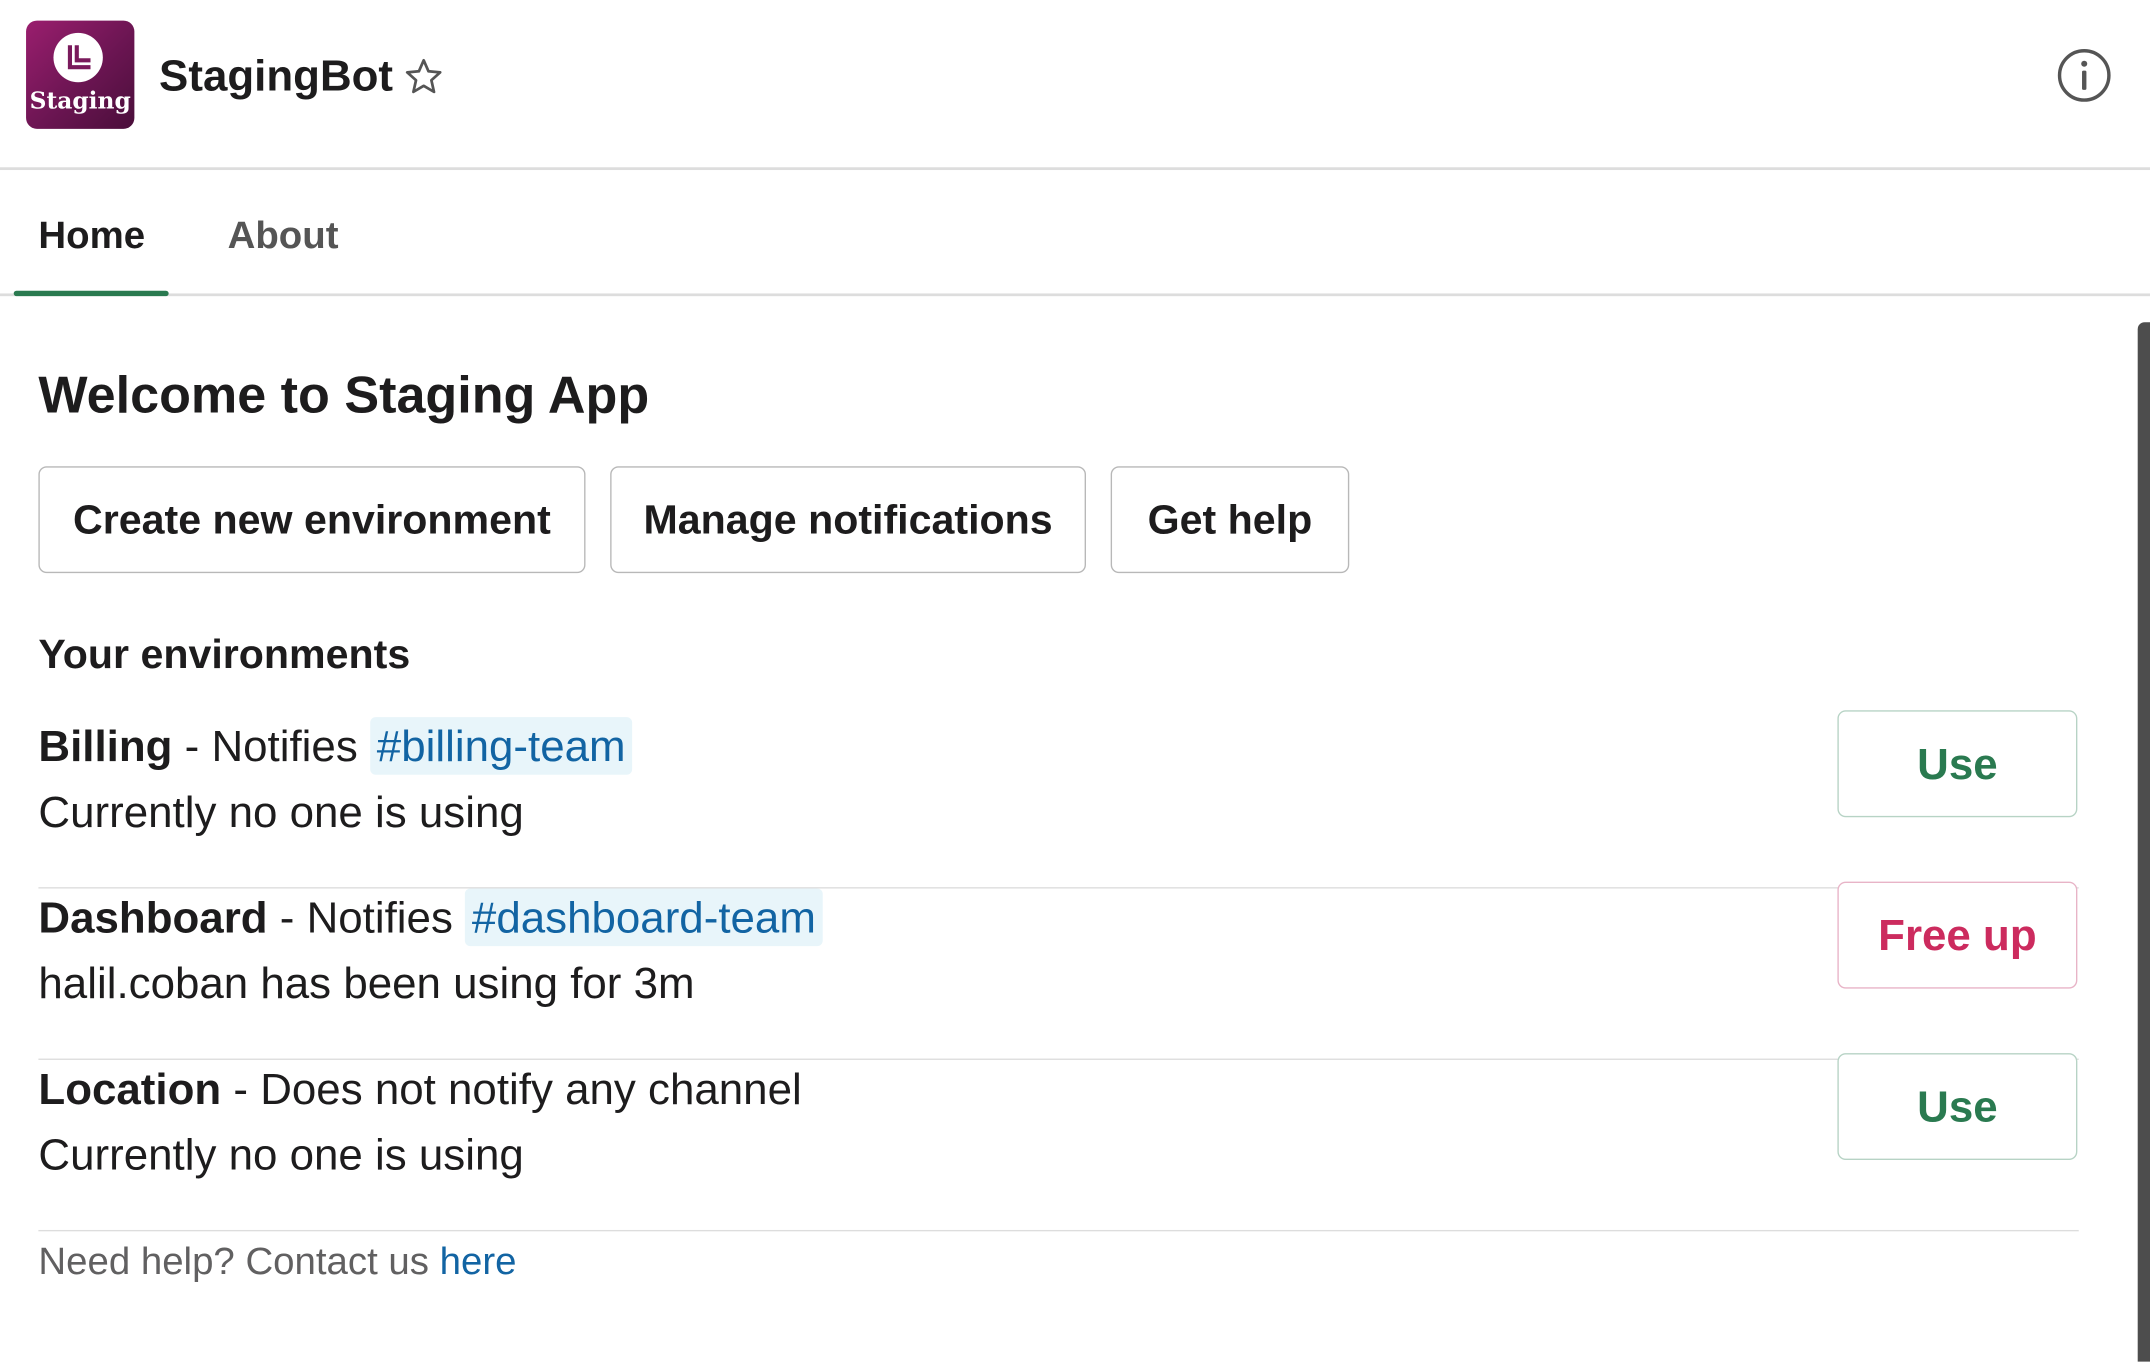 Image resolution: width=2150 pixels, height=1362 pixels. I want to click on channel-link: #billing-team, so click(501, 746).